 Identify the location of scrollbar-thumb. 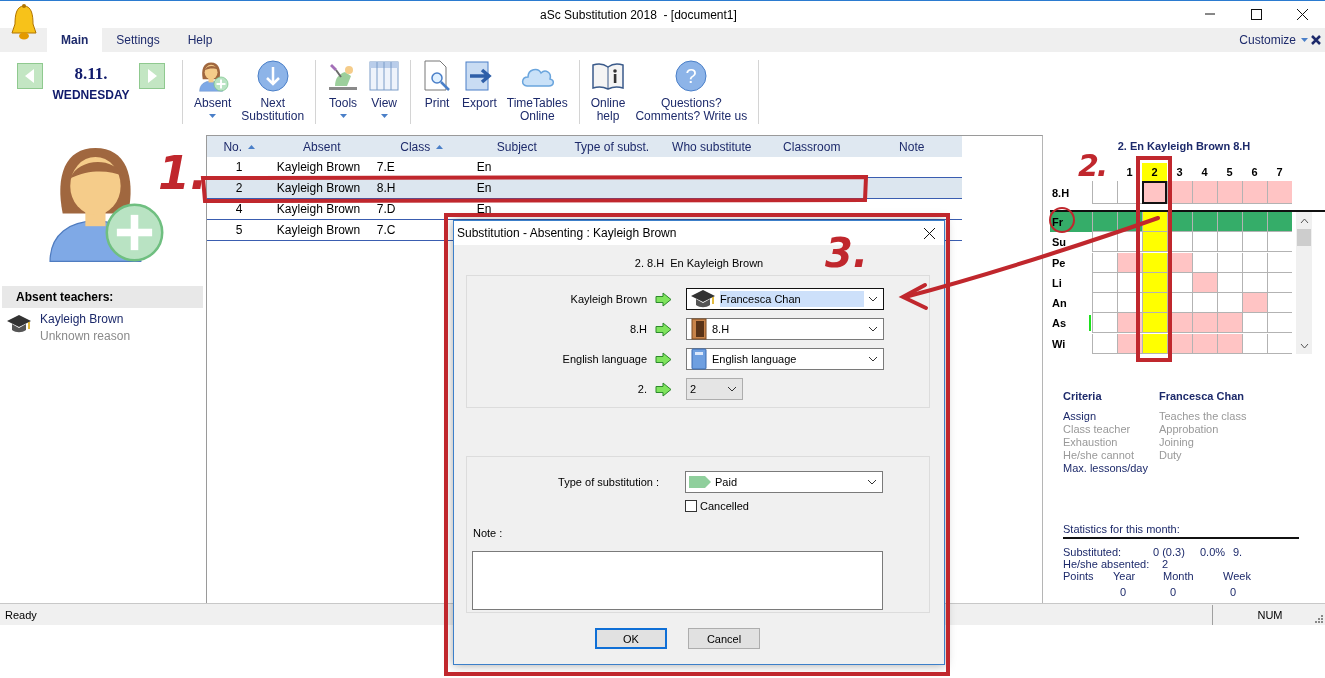
(1304, 237).